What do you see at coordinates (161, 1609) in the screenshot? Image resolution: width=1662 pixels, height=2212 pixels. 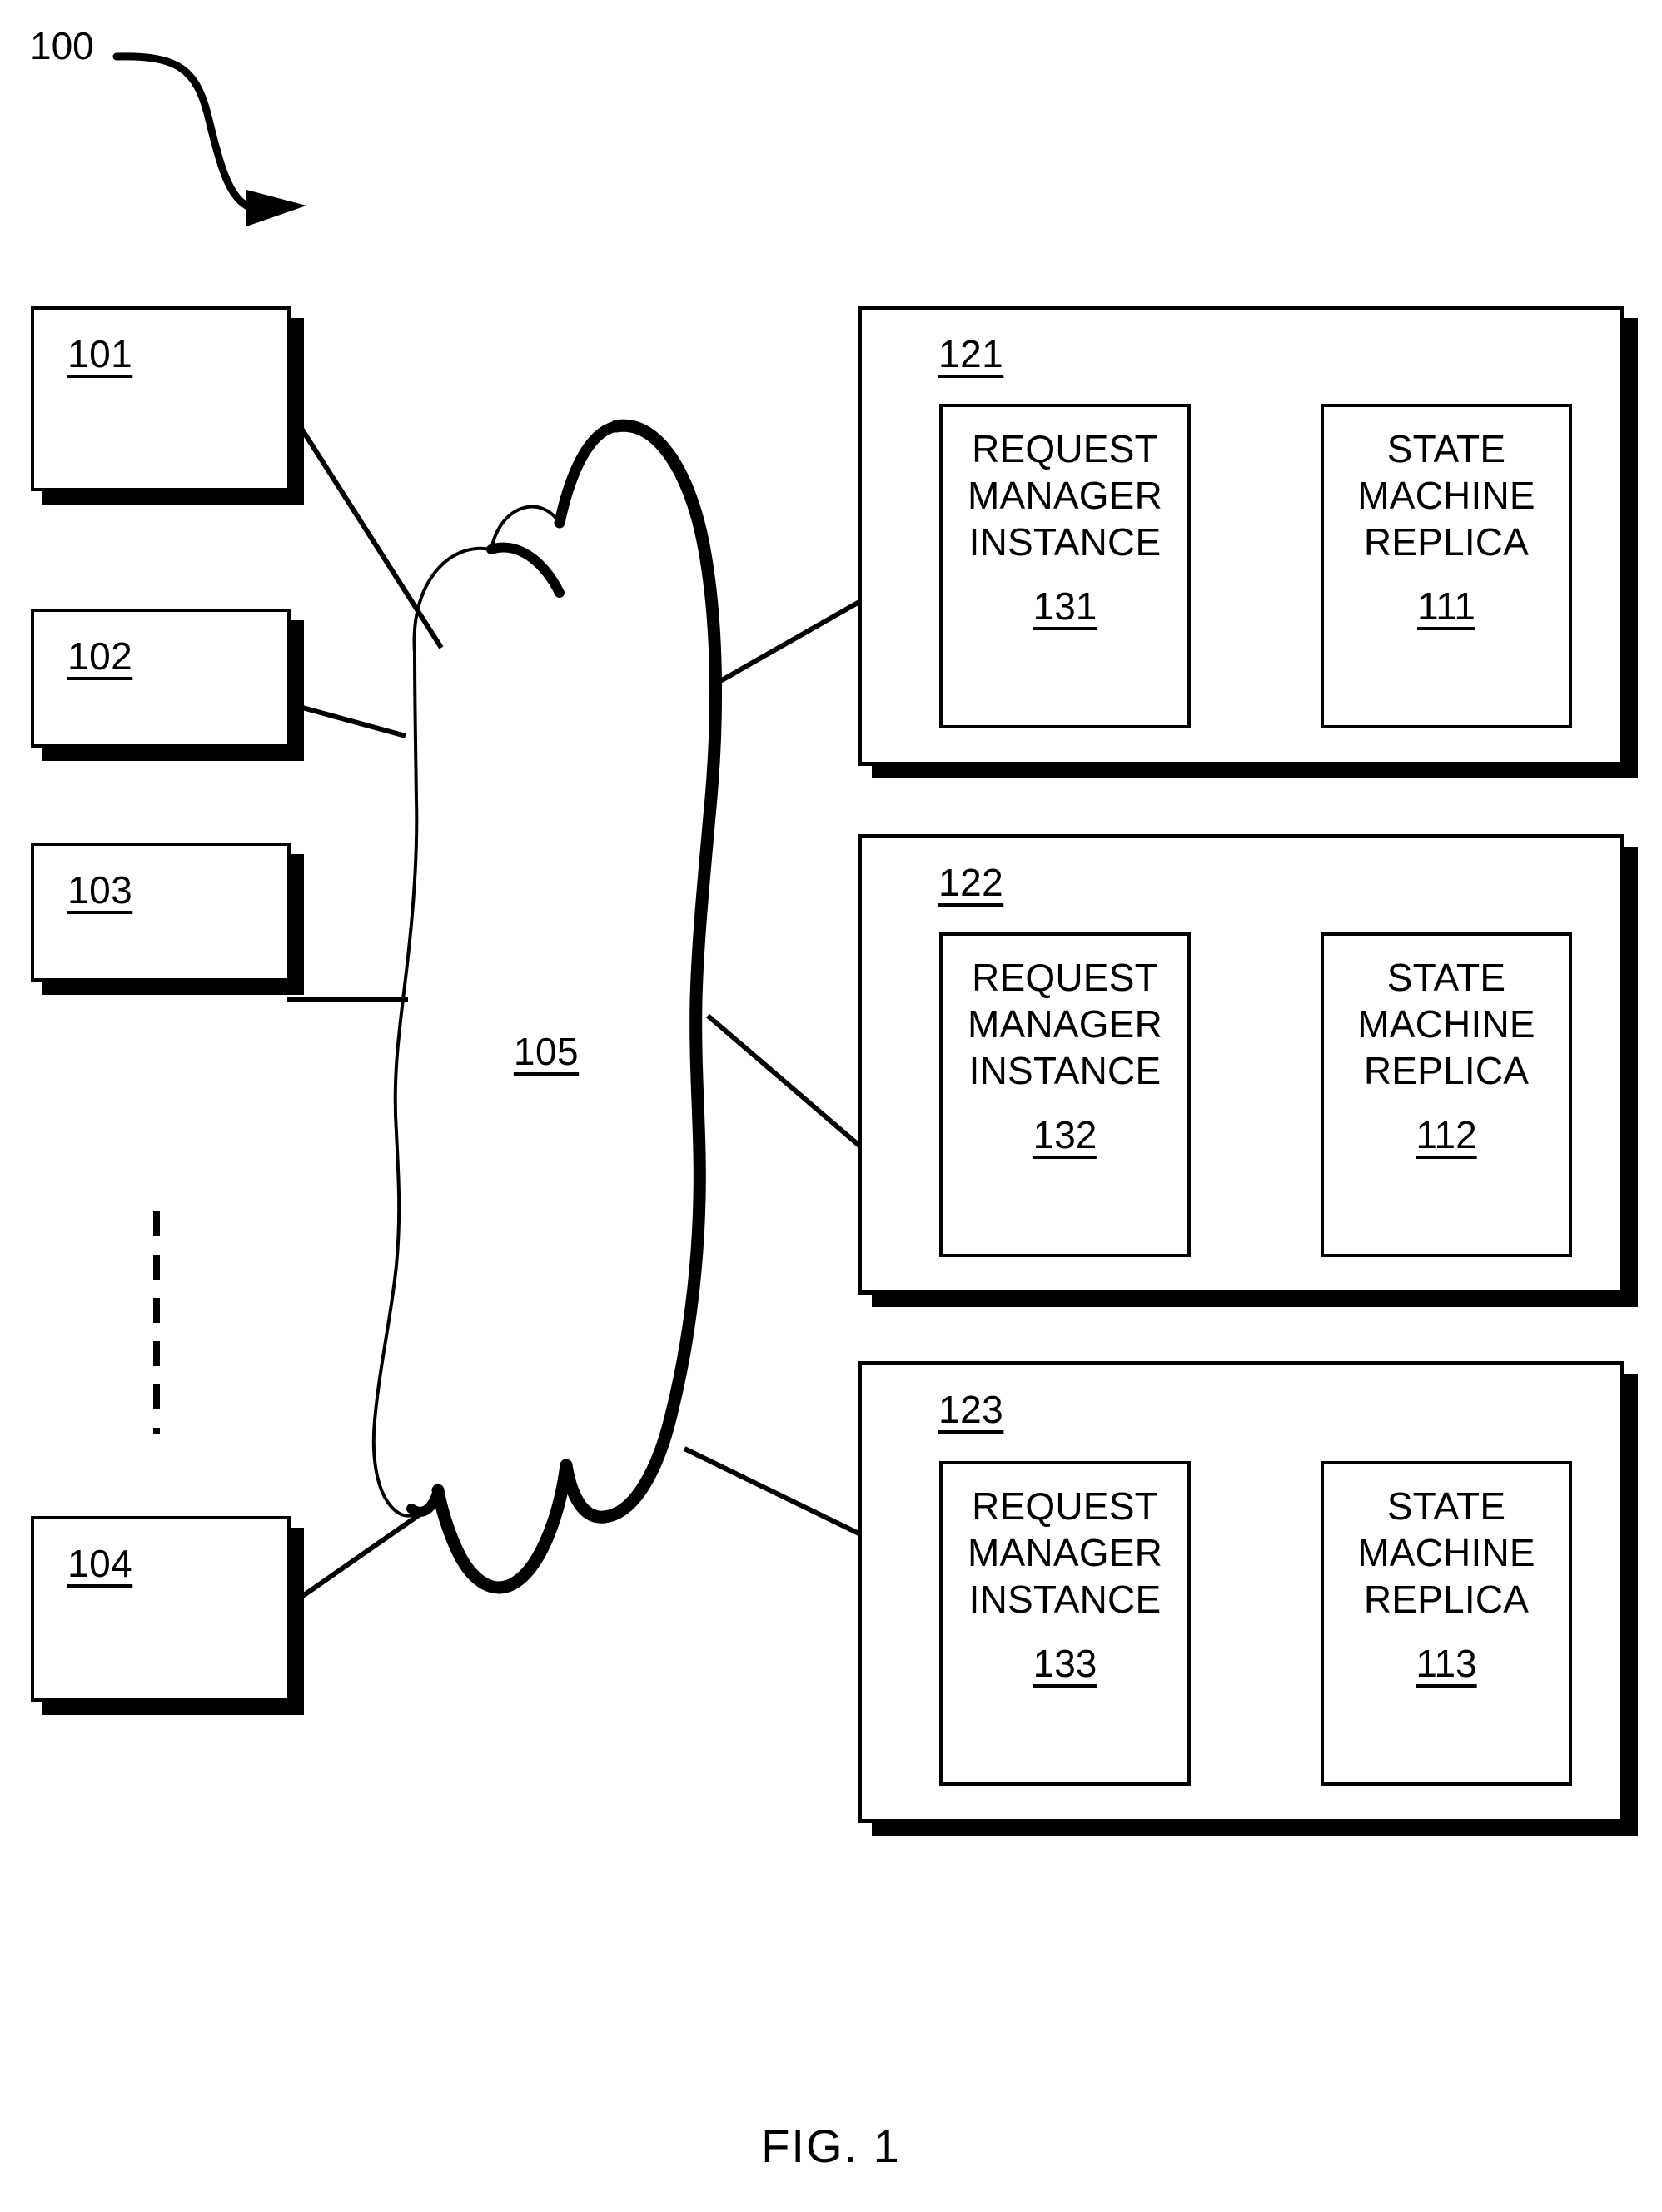 I see `client-box-104: 104` at bounding box center [161, 1609].